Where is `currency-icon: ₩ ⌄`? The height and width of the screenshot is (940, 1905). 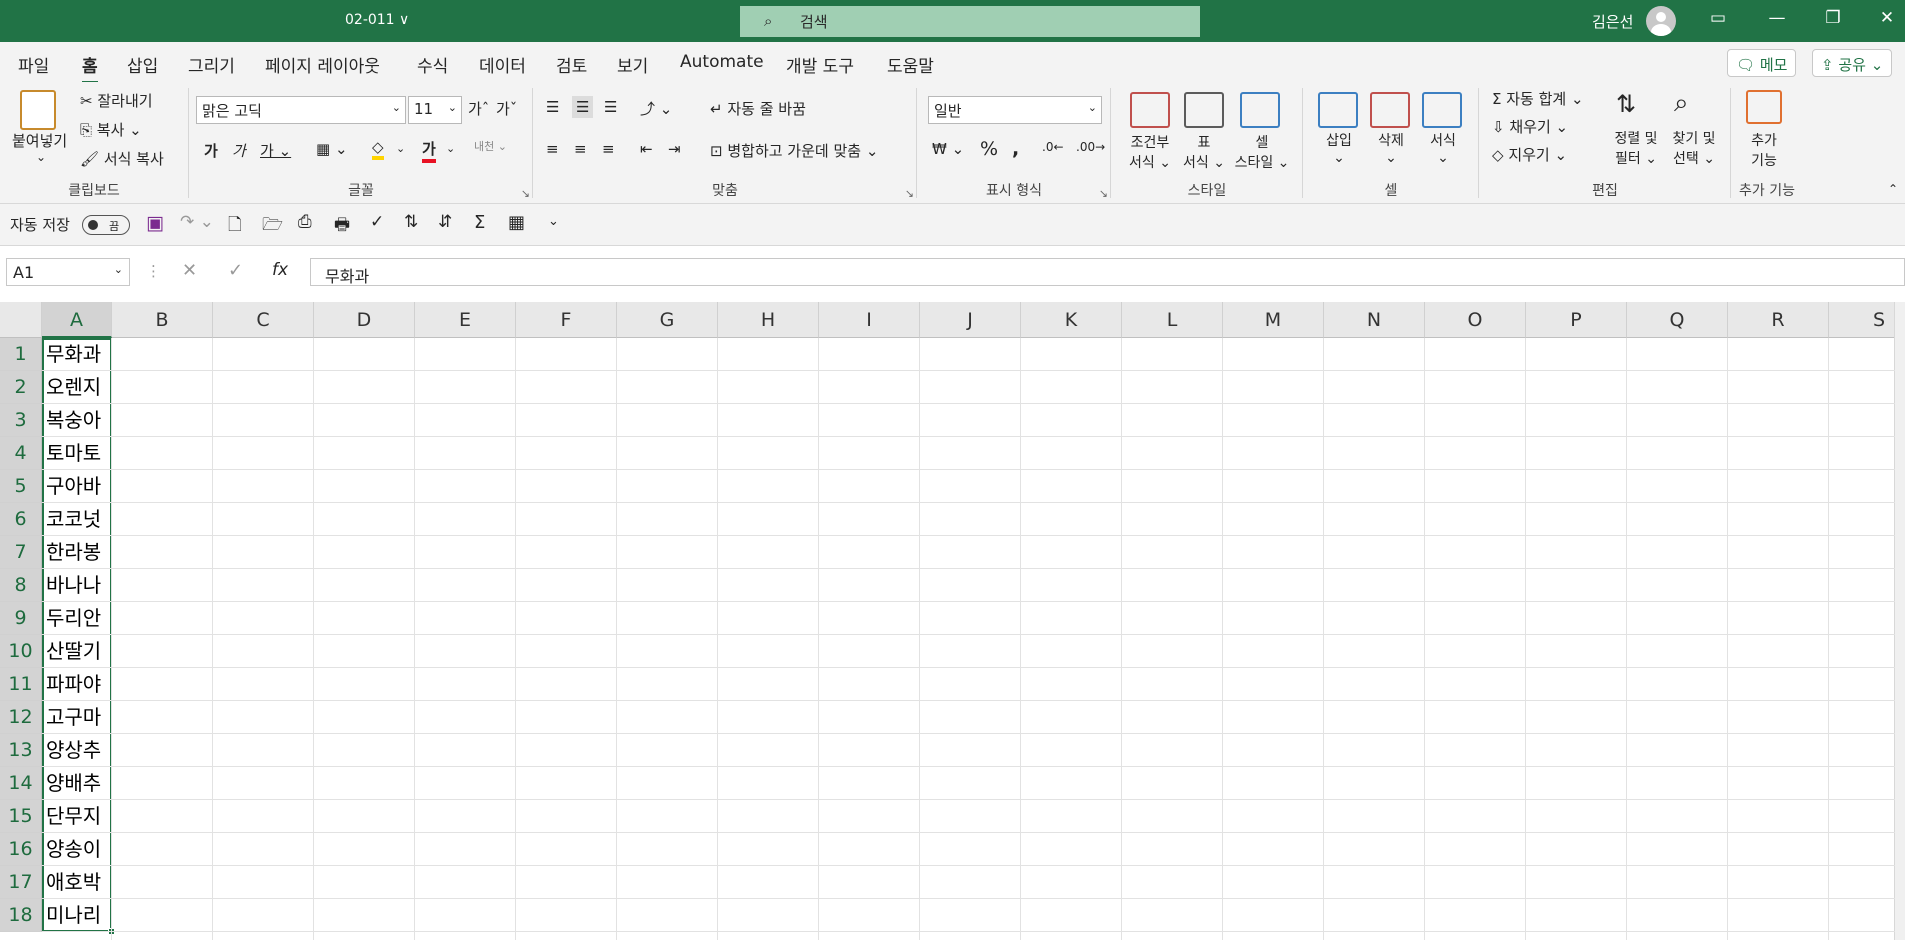
currency-icon: ₩ ⌄ is located at coordinates (948, 149).